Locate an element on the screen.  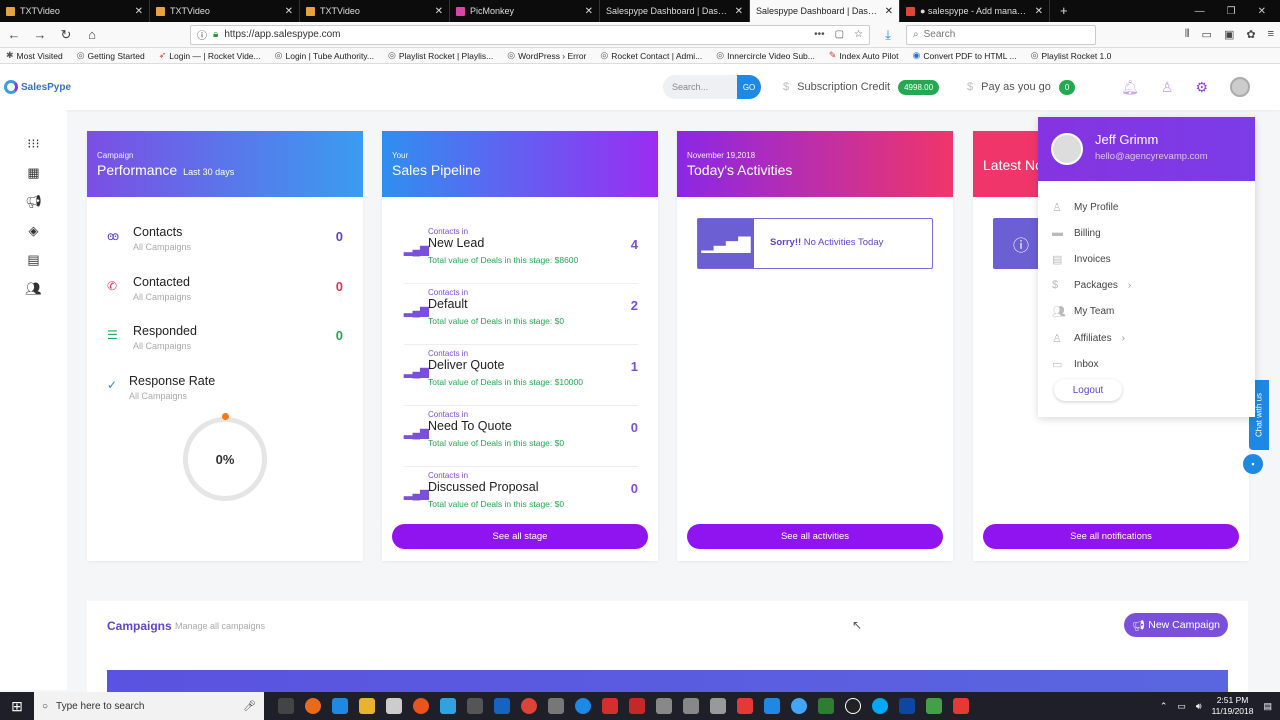
chevron-up-icon: ⌃ is located at coordinates (1164, 706).